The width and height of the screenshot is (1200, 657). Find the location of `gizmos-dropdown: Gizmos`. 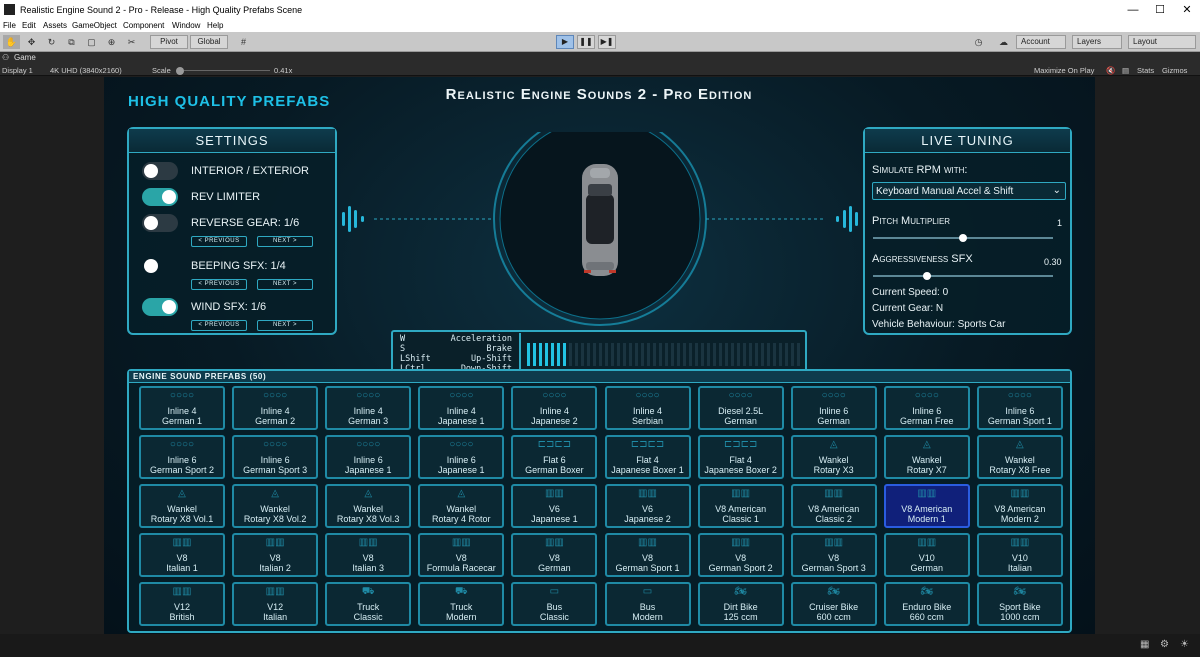

gizmos-dropdown: Gizmos is located at coordinates (1174, 70).